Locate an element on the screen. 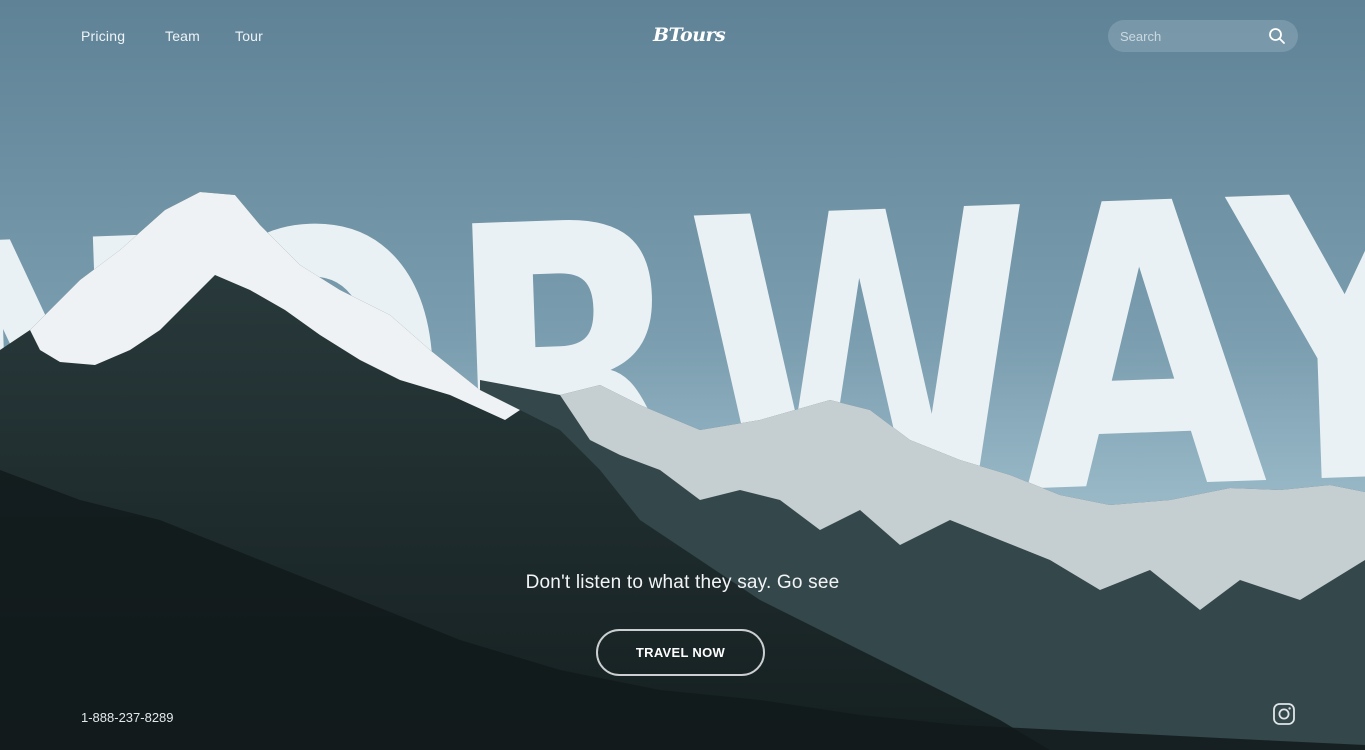  hero-tagline: Don't listen to what they say. Go see is located at coordinates (682, 582).